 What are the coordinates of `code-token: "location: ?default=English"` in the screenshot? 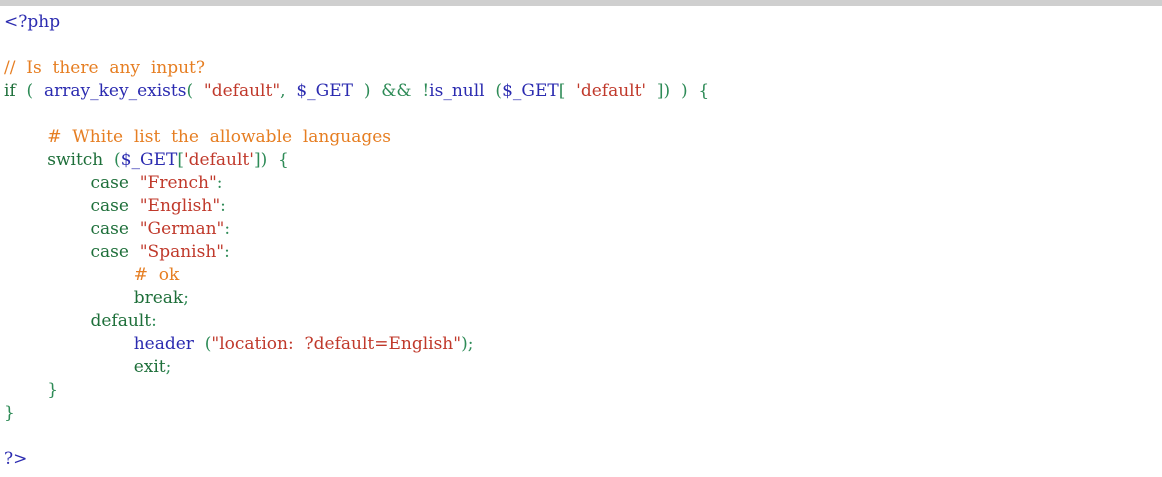 It's located at (336, 344).